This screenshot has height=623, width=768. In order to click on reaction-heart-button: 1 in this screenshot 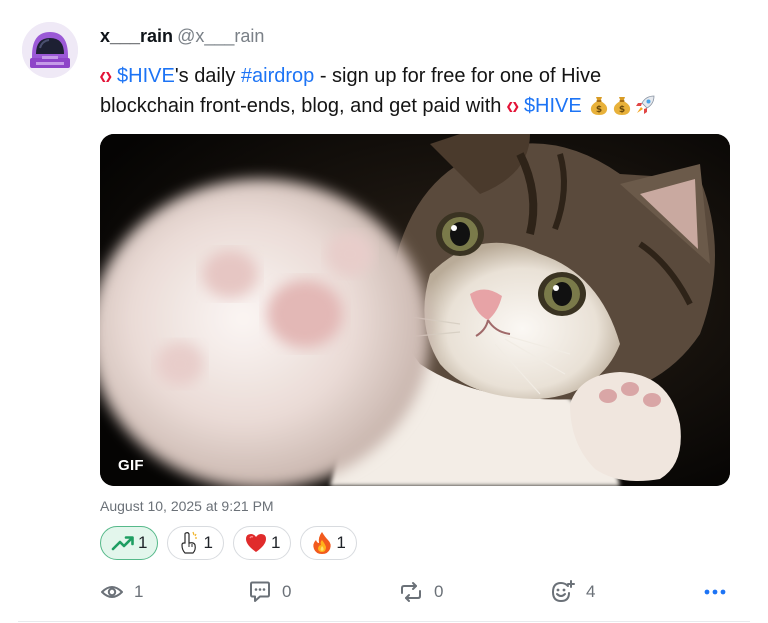, I will do `click(262, 543)`.